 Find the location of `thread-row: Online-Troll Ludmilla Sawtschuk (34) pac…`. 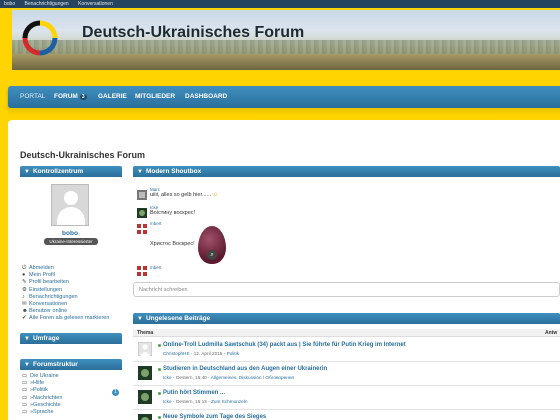

thread-row: Online-Troll Ludmilla Sawtschuk (34) pac… is located at coordinates (346, 350).